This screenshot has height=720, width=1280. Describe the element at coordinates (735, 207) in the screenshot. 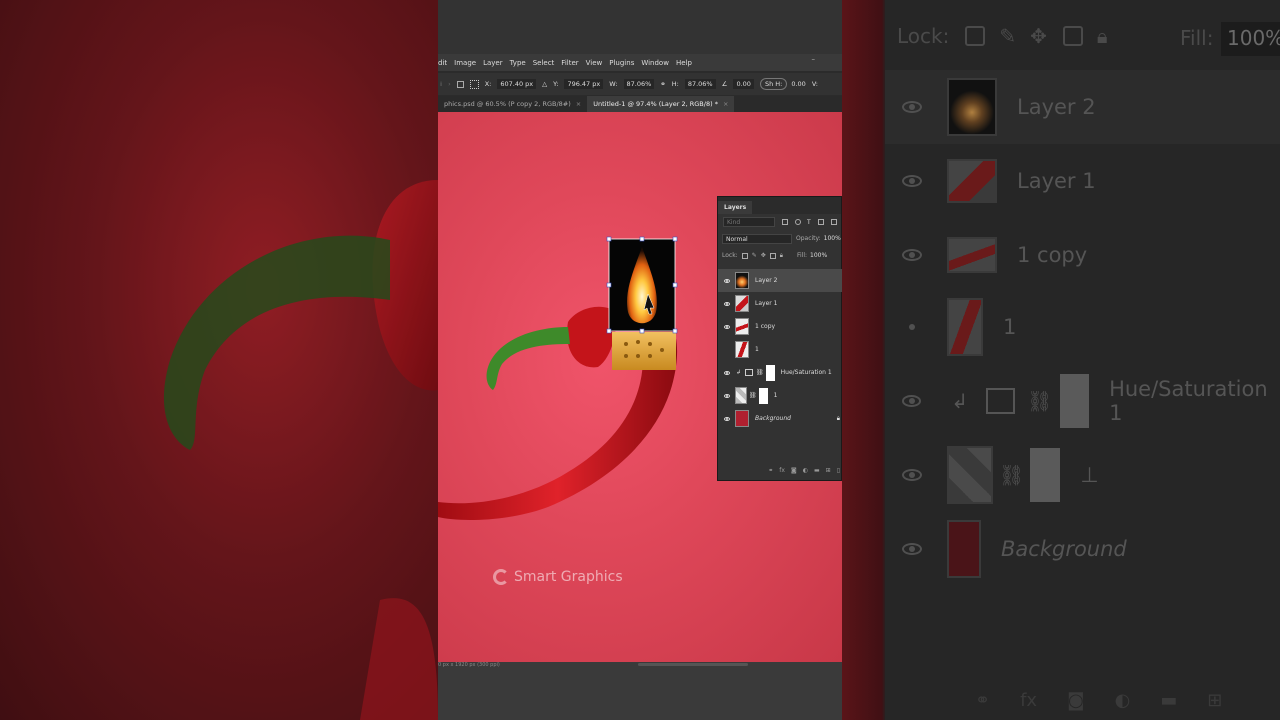

I see `layers-tab: Layers` at that location.